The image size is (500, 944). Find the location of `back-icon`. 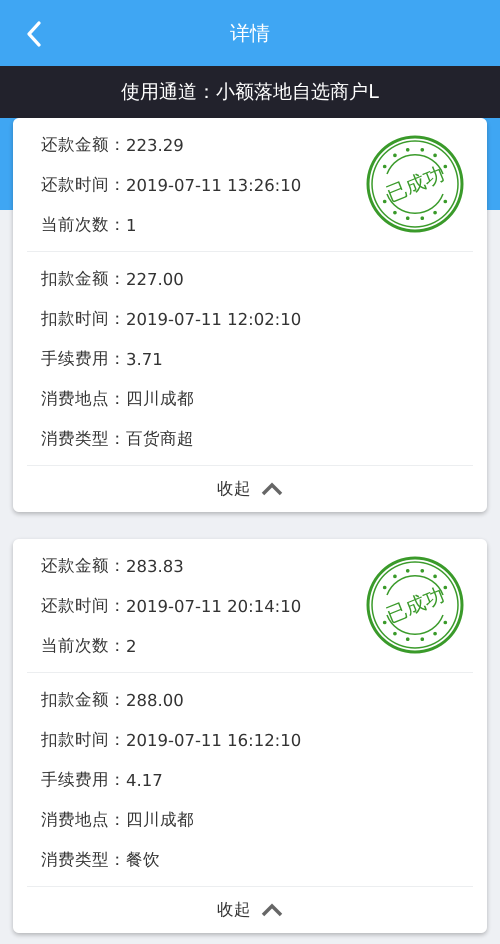

back-icon is located at coordinates (34, 34).